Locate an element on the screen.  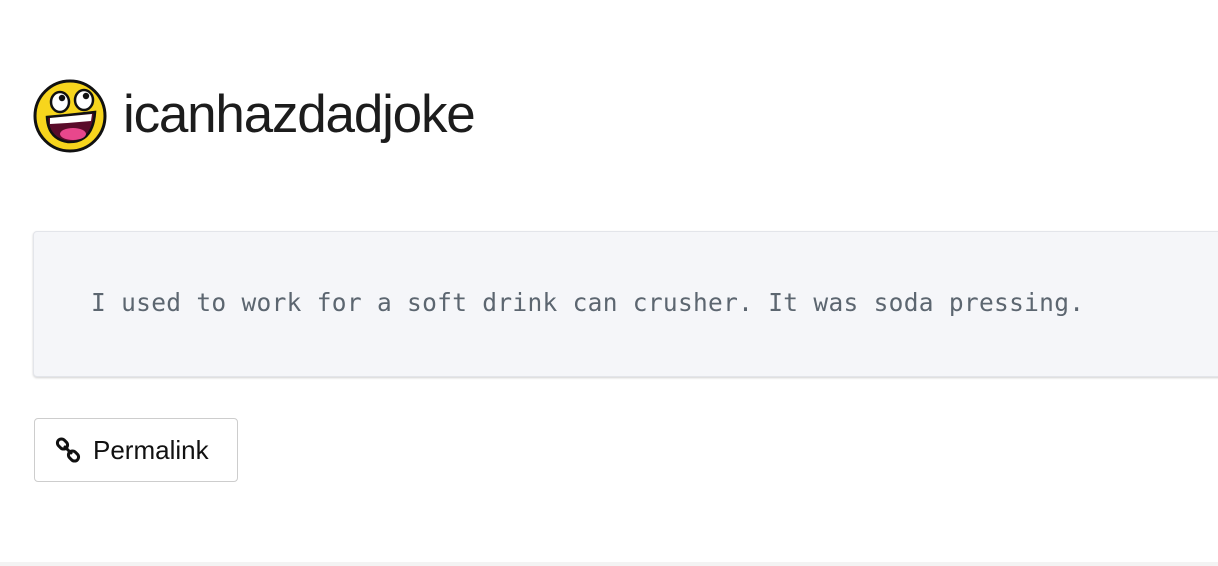
permalink-button: Permalink is located at coordinates (136, 450).